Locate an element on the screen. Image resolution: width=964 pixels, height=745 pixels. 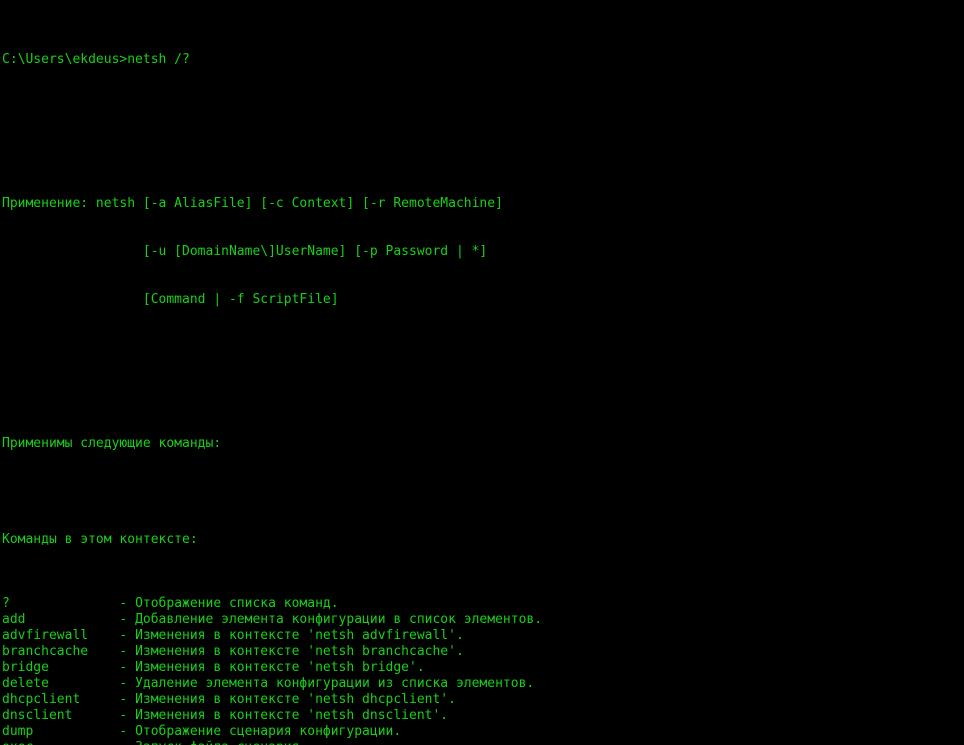
command-name: branchcache is located at coordinates (61, 651).